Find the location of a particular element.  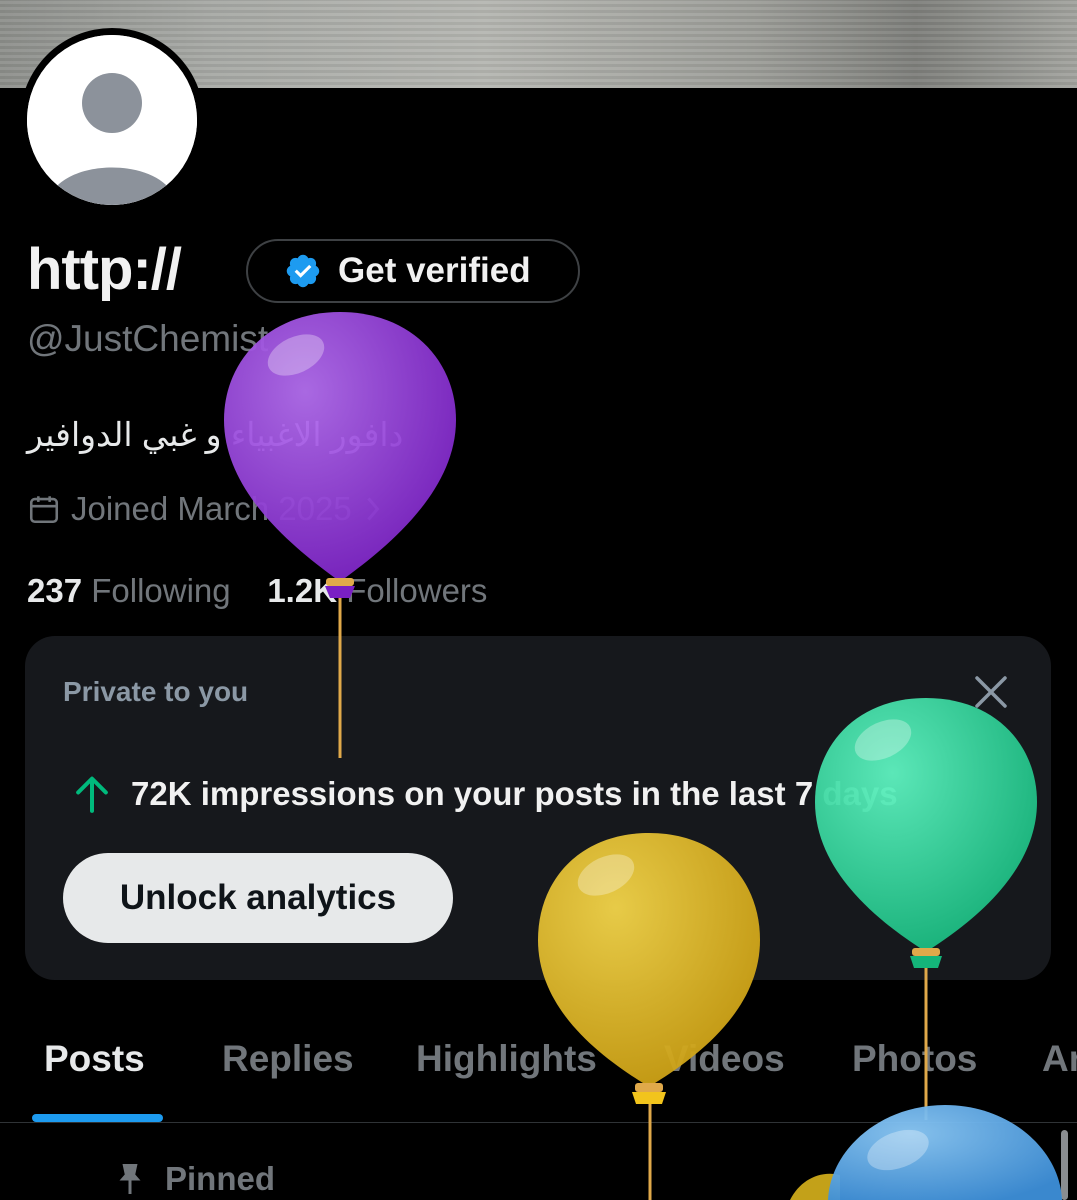

pin-icon is located at coordinates (130, 1179).